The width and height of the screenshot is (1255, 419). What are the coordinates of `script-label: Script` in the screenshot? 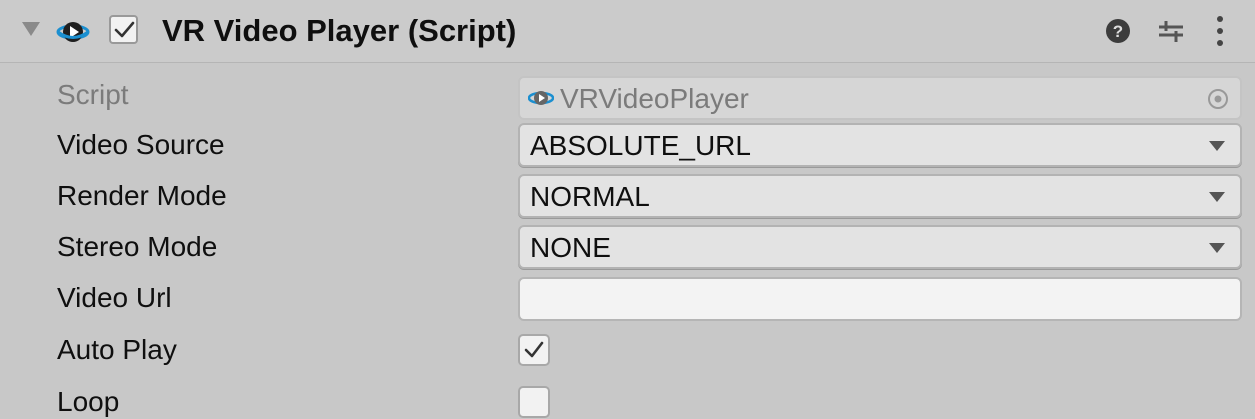 It's located at (93, 94).